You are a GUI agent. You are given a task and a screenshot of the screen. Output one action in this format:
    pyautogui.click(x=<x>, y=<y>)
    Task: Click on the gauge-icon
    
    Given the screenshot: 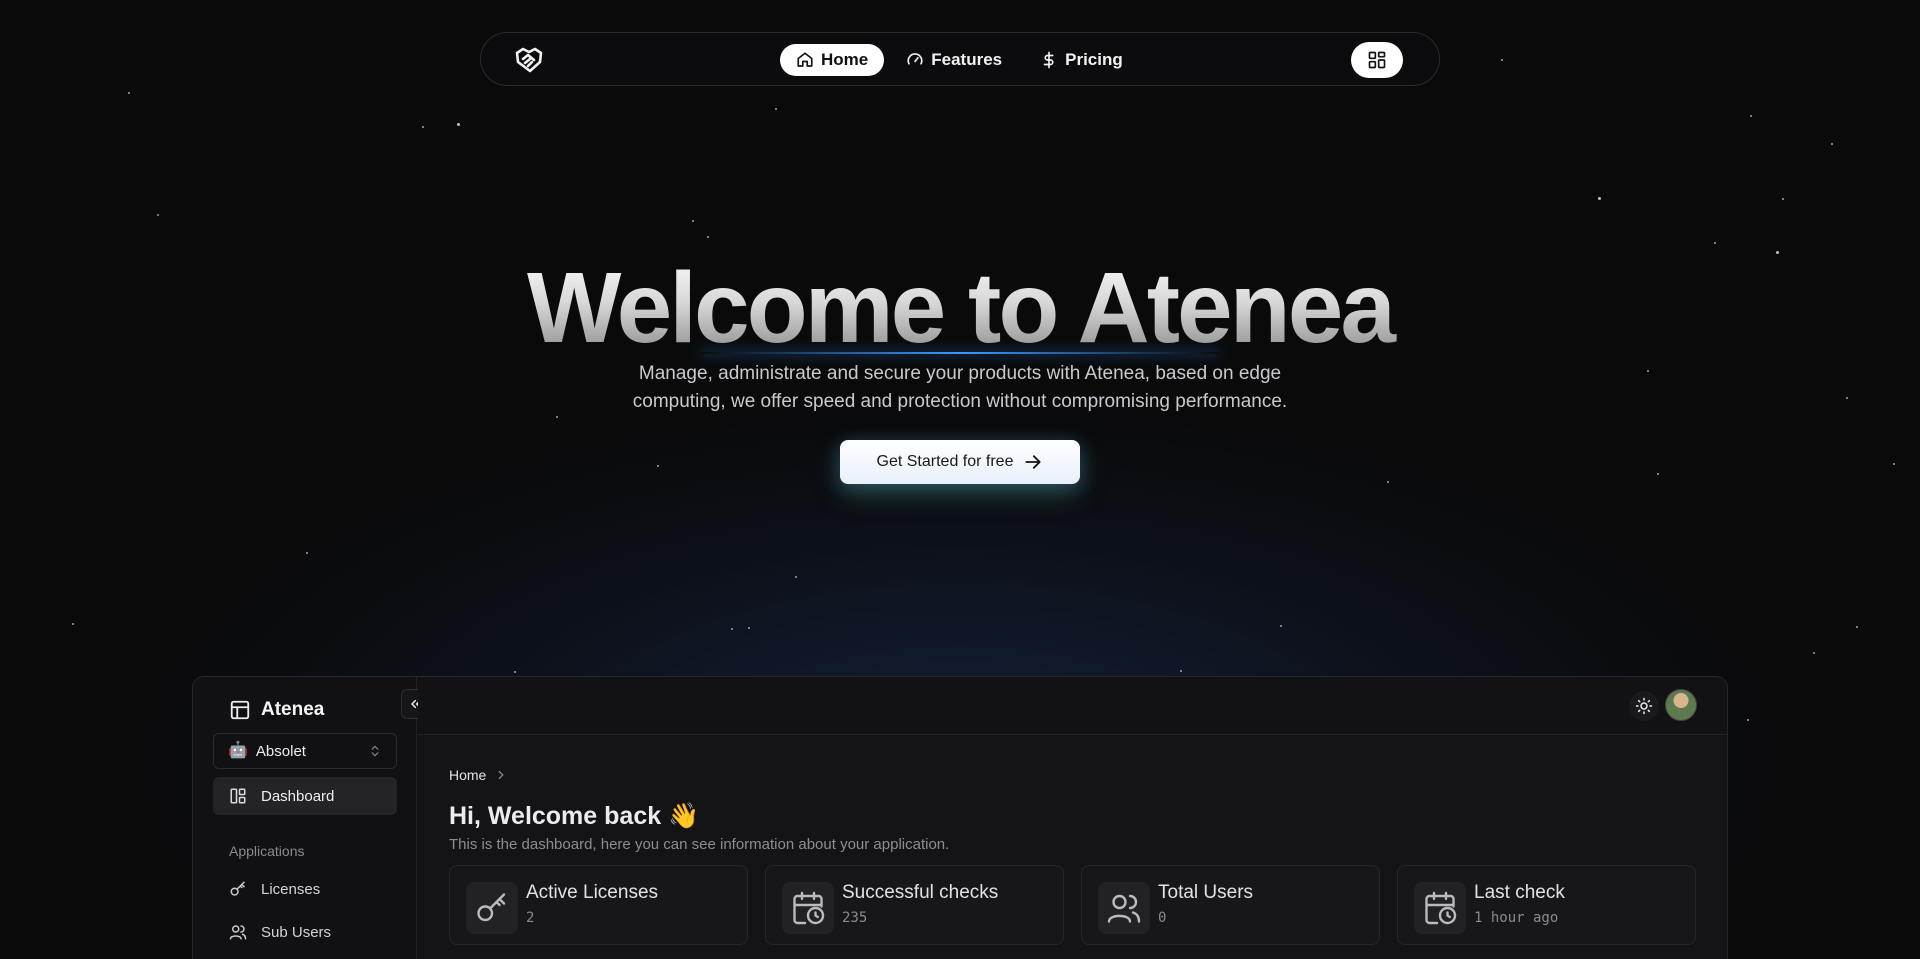 What is the action you would take?
    pyautogui.click(x=915, y=59)
    